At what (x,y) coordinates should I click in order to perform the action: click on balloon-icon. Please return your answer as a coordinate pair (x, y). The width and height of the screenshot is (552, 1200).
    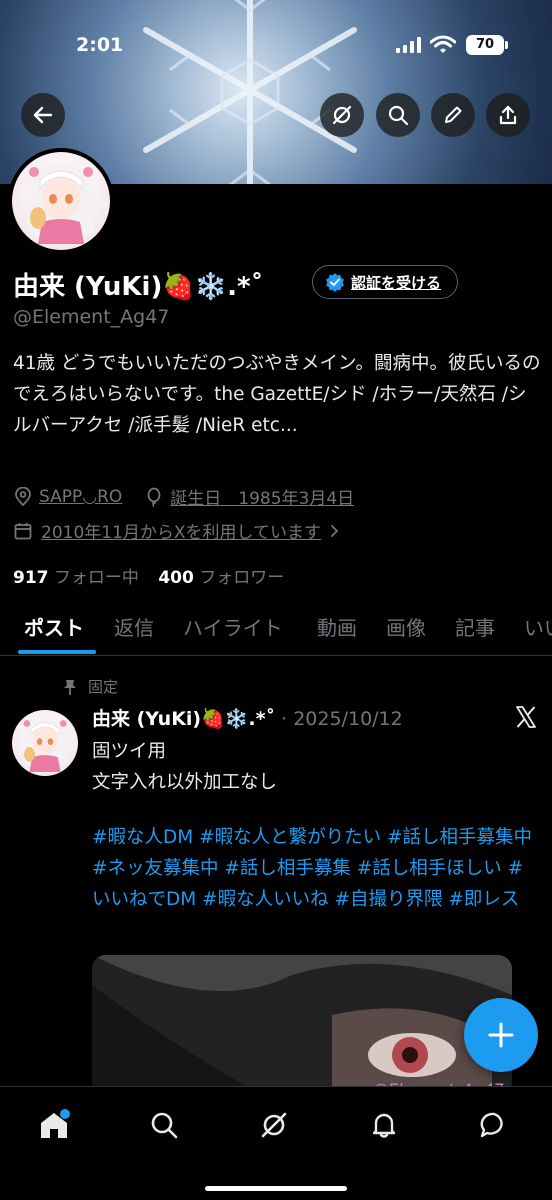
    Looking at the image, I should click on (154, 497).